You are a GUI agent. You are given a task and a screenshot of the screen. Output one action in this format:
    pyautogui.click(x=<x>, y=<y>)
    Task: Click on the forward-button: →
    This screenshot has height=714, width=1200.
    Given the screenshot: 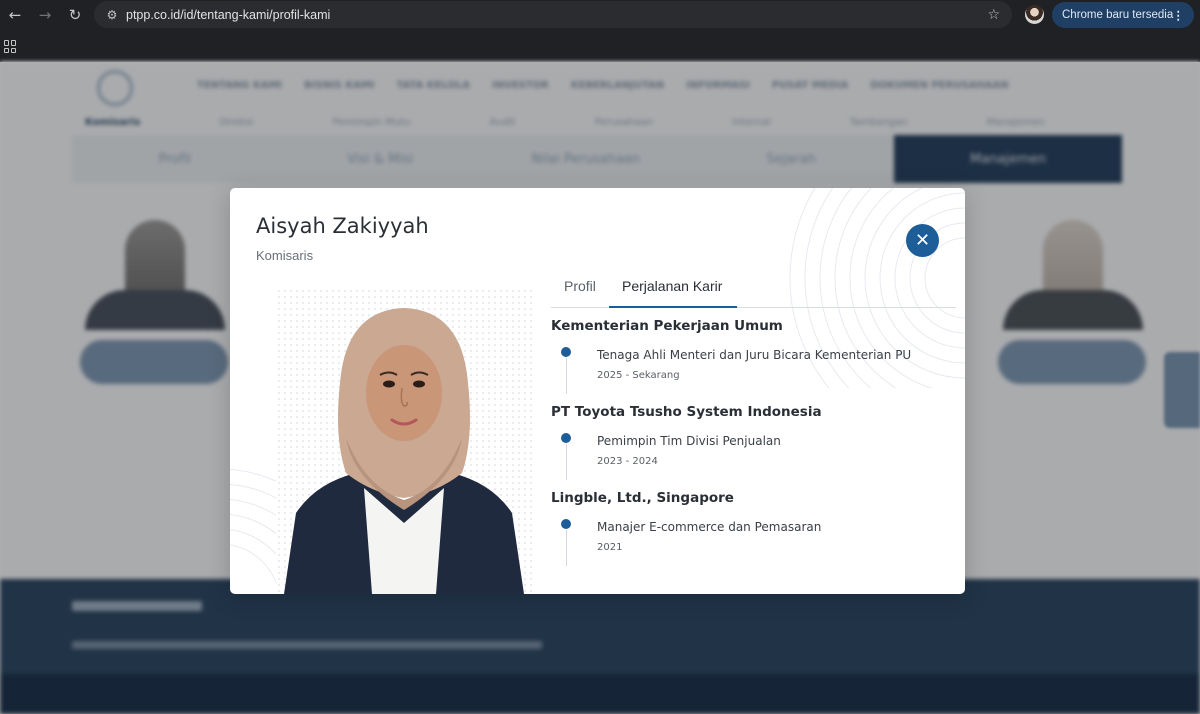 What is the action you would take?
    pyautogui.click(x=45, y=15)
    